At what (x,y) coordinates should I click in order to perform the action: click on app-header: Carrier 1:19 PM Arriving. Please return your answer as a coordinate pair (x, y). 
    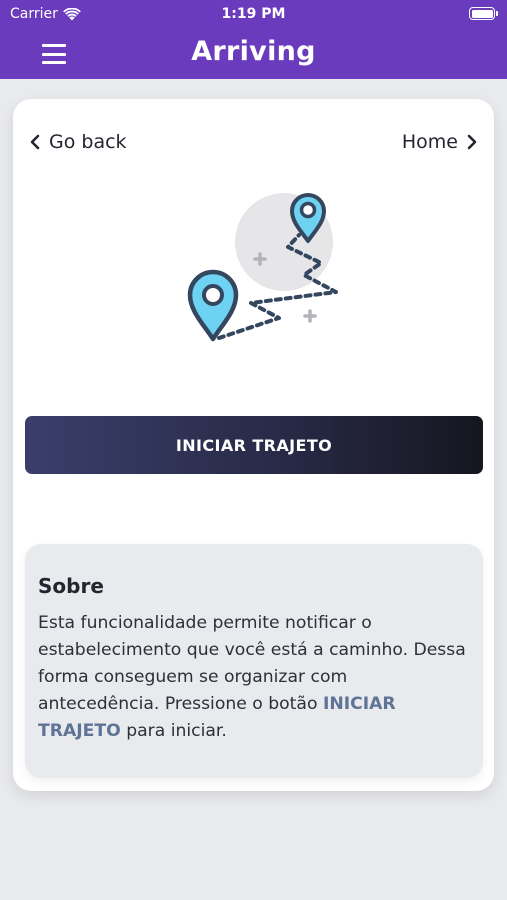
    Looking at the image, I should click on (253, 39).